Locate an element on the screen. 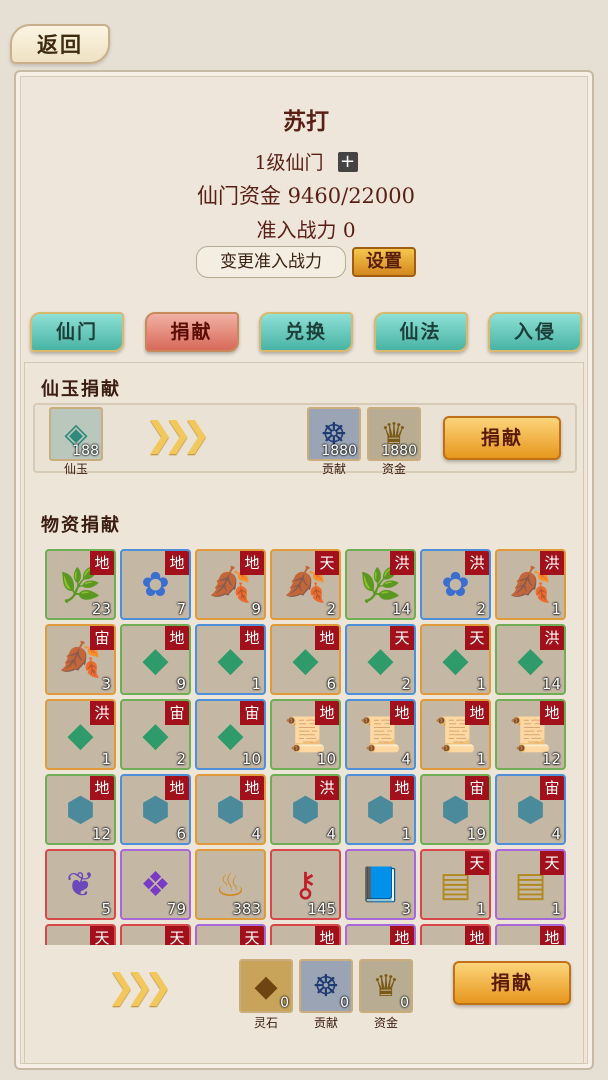  material-item: ◆ 天 1 is located at coordinates (455, 659).